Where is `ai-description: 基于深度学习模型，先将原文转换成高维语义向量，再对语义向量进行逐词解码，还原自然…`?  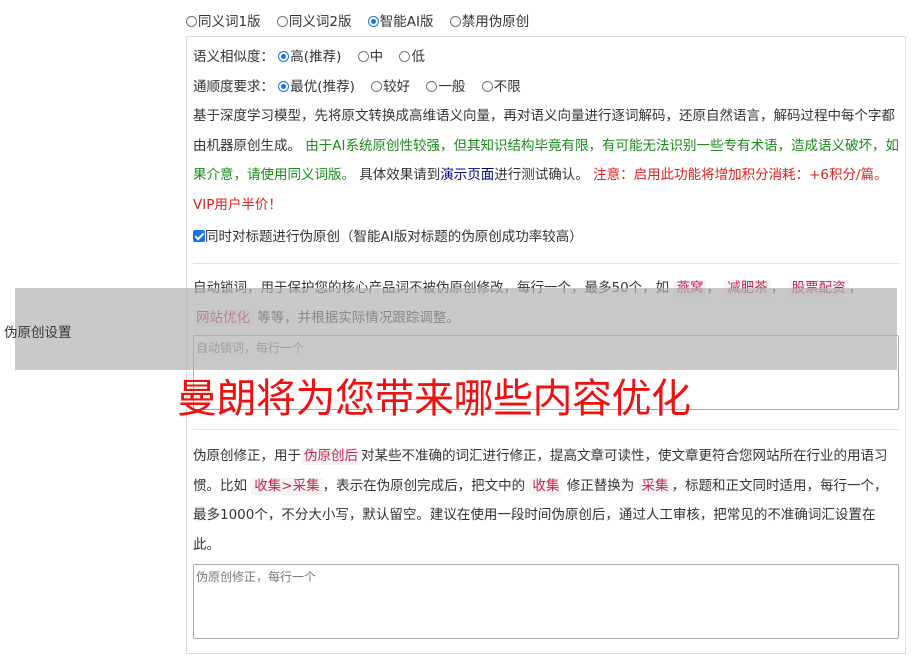
ai-description: 基于深度学习模型，先将原文转换成高维语义向量，再对语义向量进行逐词解码，还原自然… is located at coordinates (546, 160).